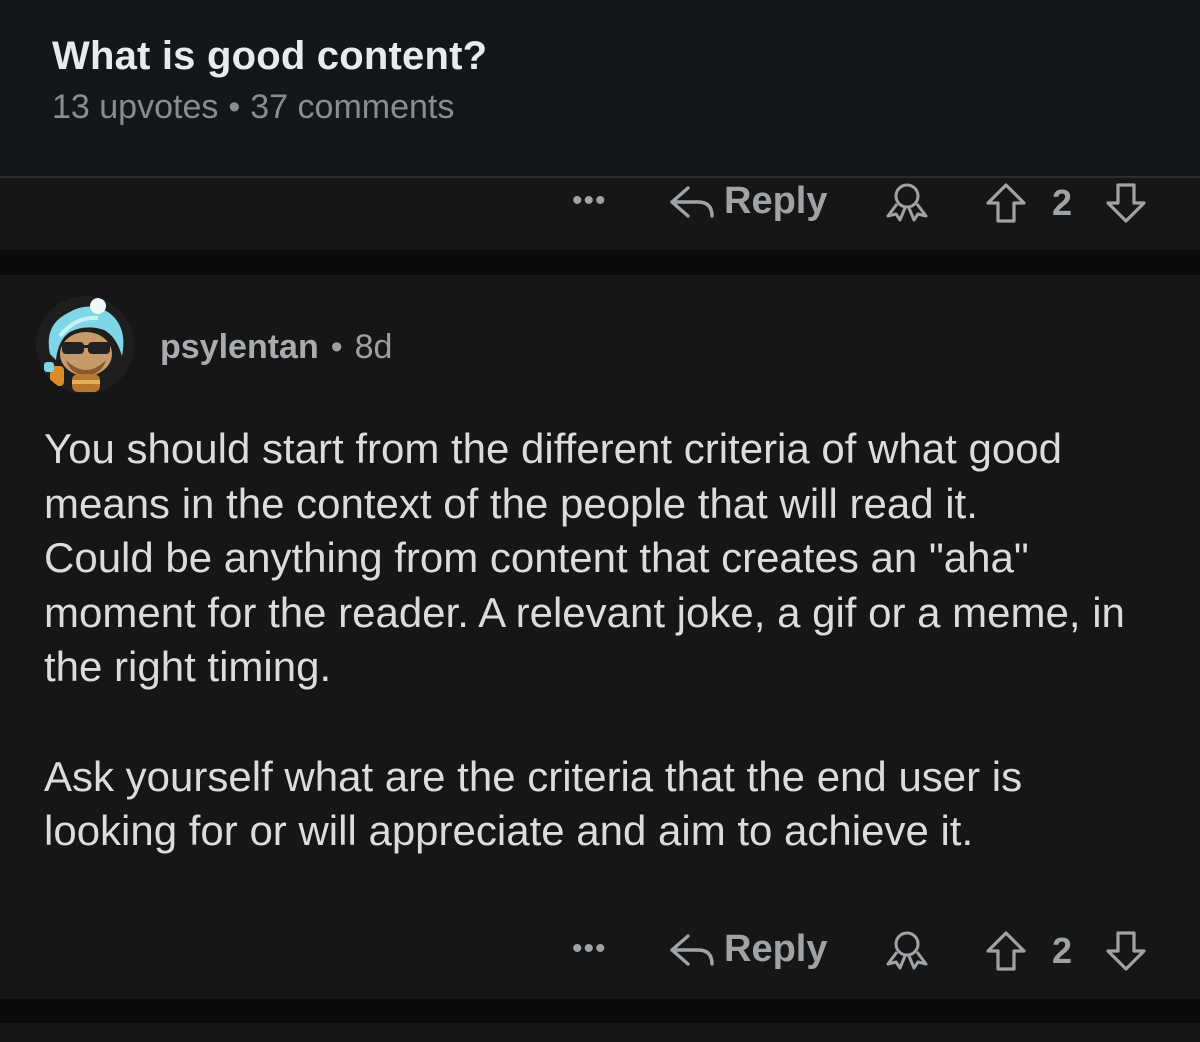 The image size is (1200, 1042). I want to click on next-comment-card, so click(600, 1032).